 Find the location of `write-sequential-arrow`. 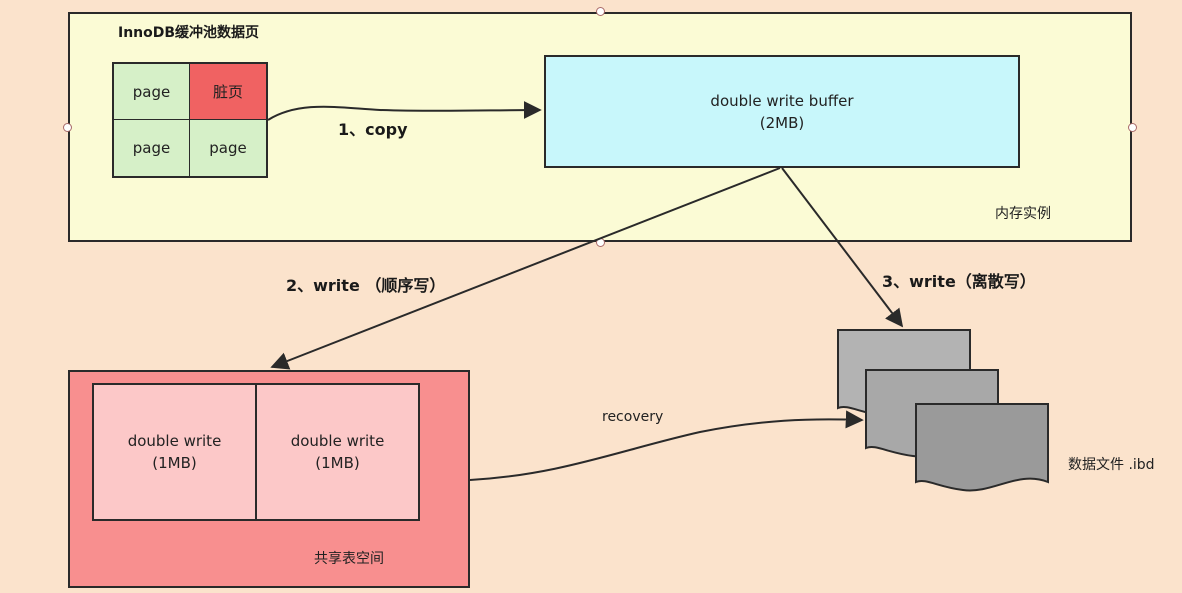

write-sequential-arrow is located at coordinates (525, 268).